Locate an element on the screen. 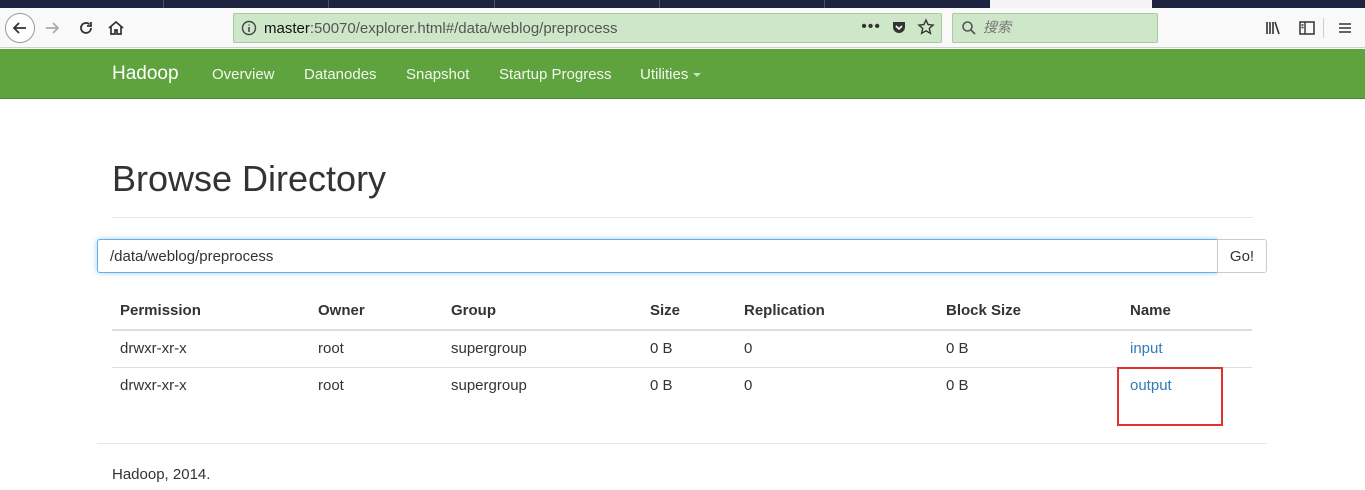  menu-button is located at coordinates (1345, 28).